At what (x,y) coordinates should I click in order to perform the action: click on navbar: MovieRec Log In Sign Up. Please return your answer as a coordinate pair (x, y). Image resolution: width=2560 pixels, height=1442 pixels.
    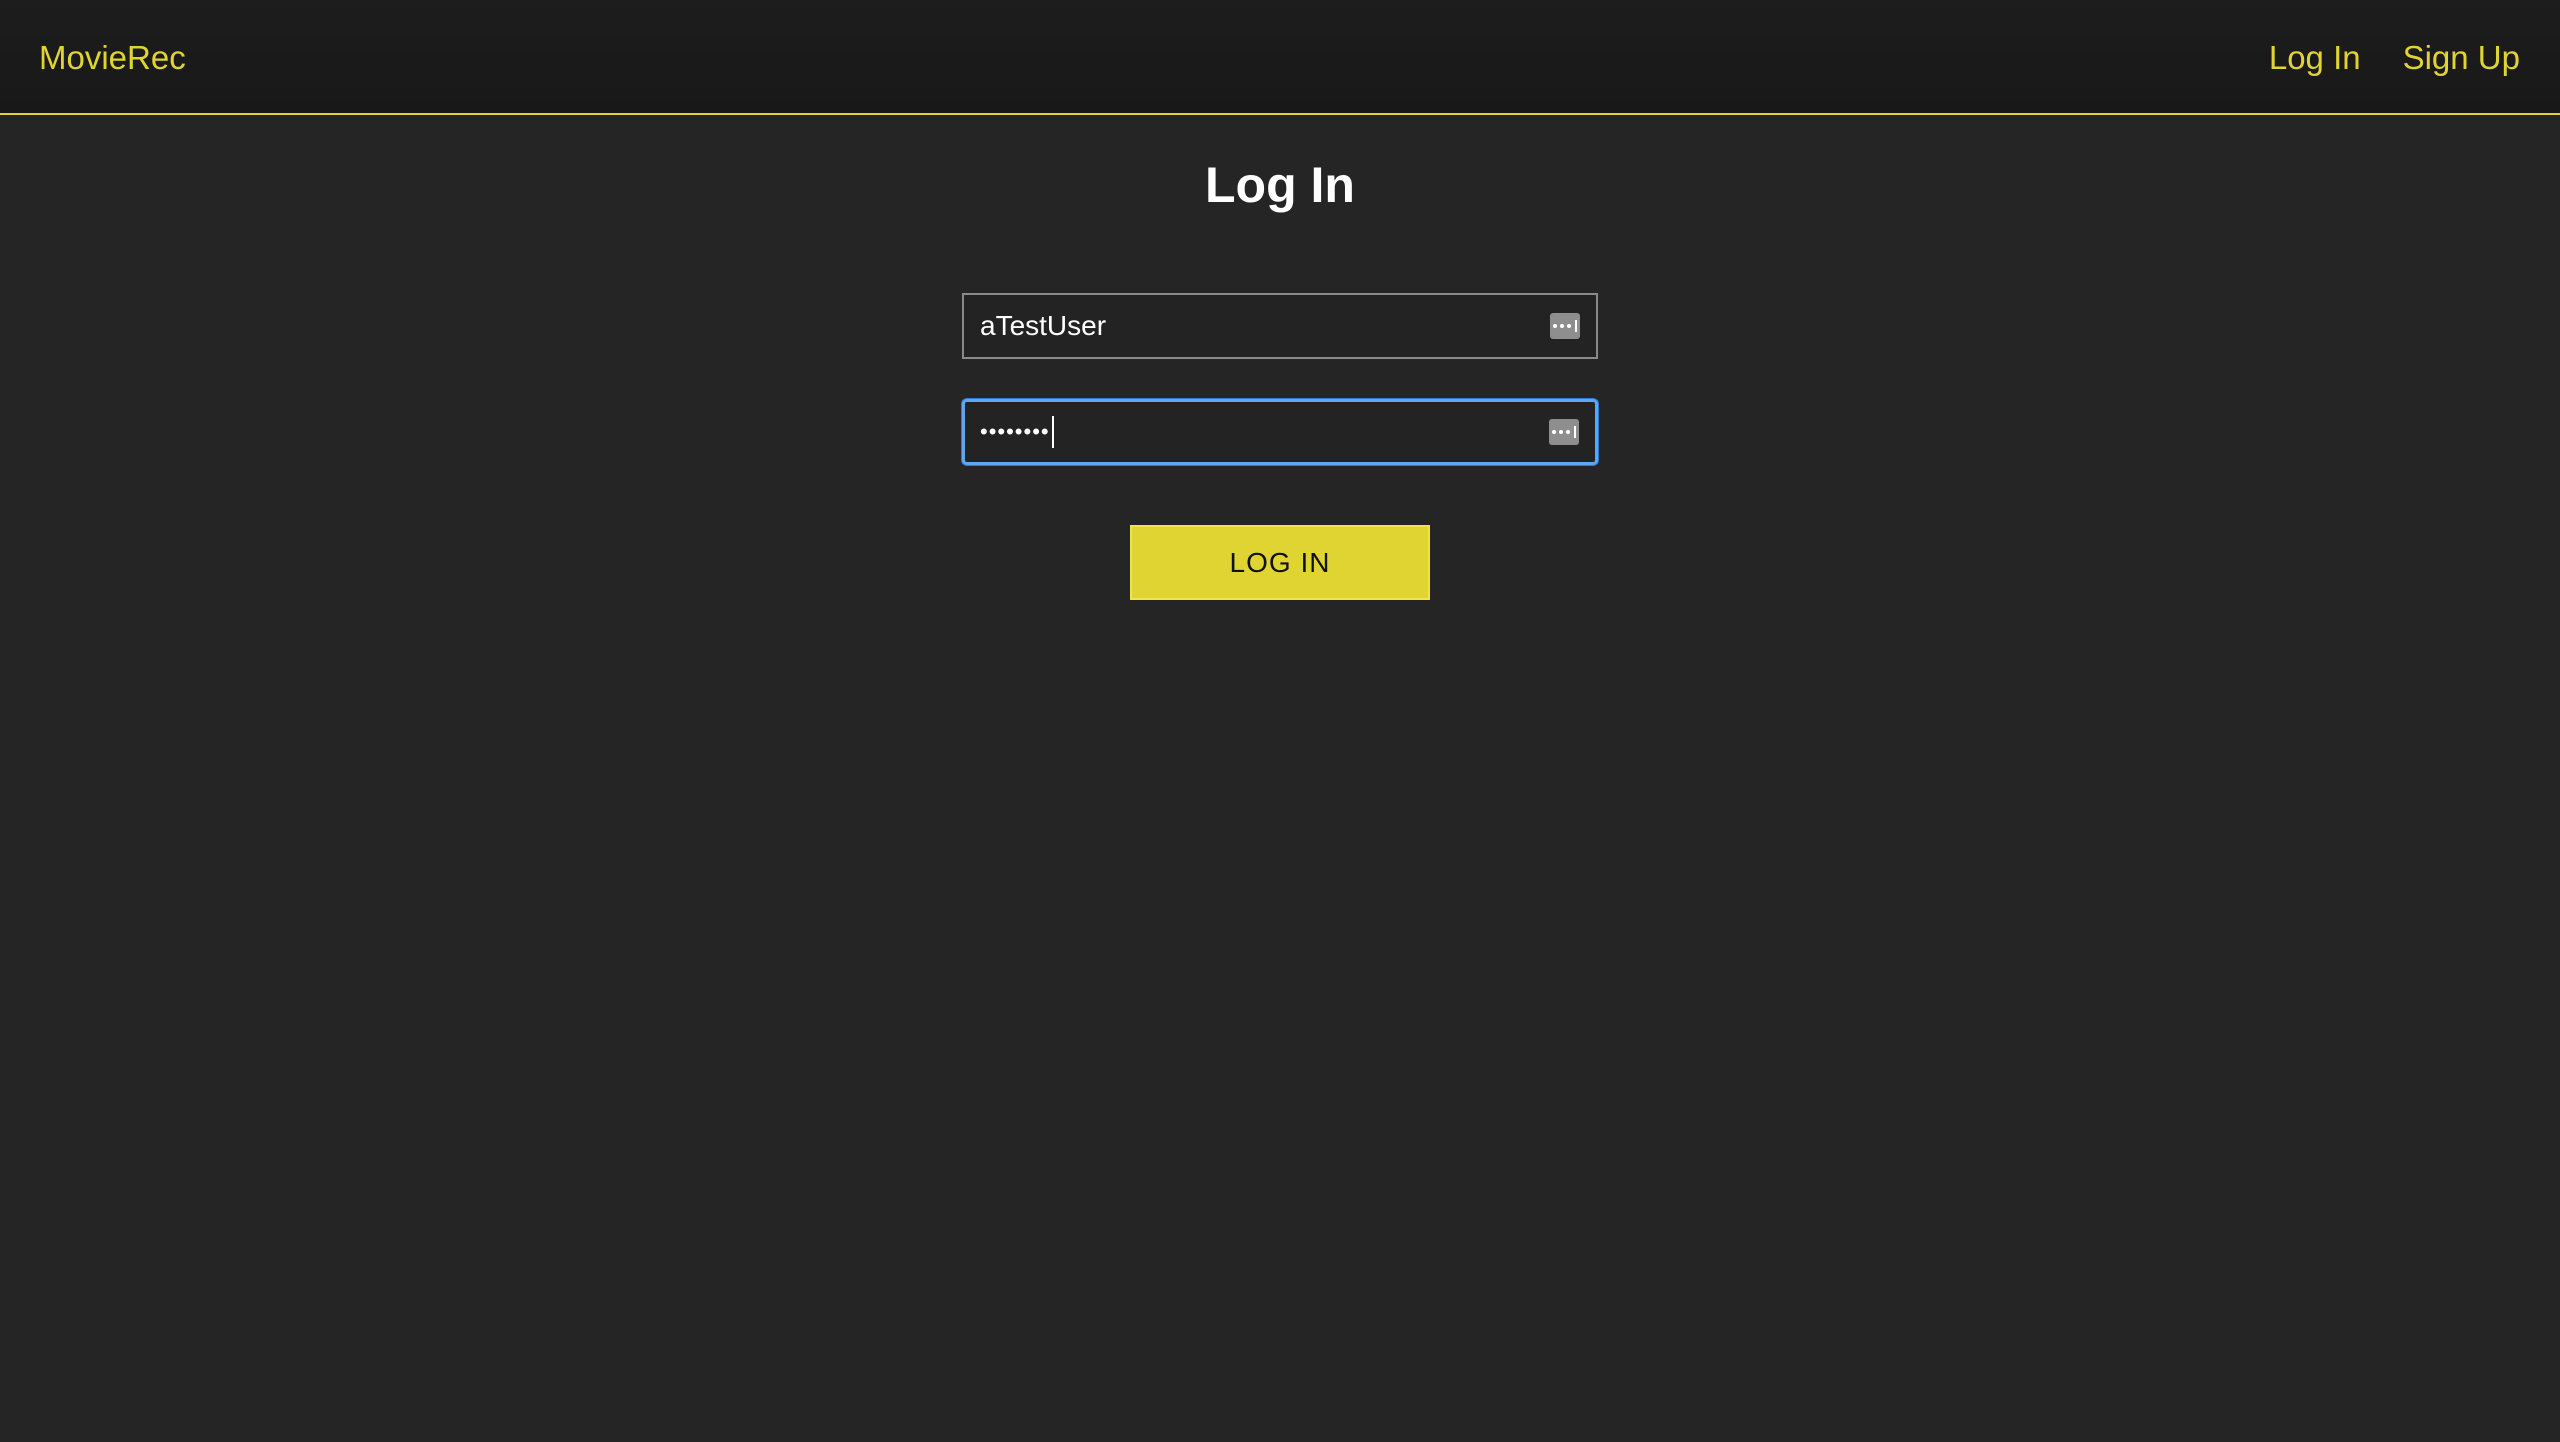
    Looking at the image, I should click on (1280, 57).